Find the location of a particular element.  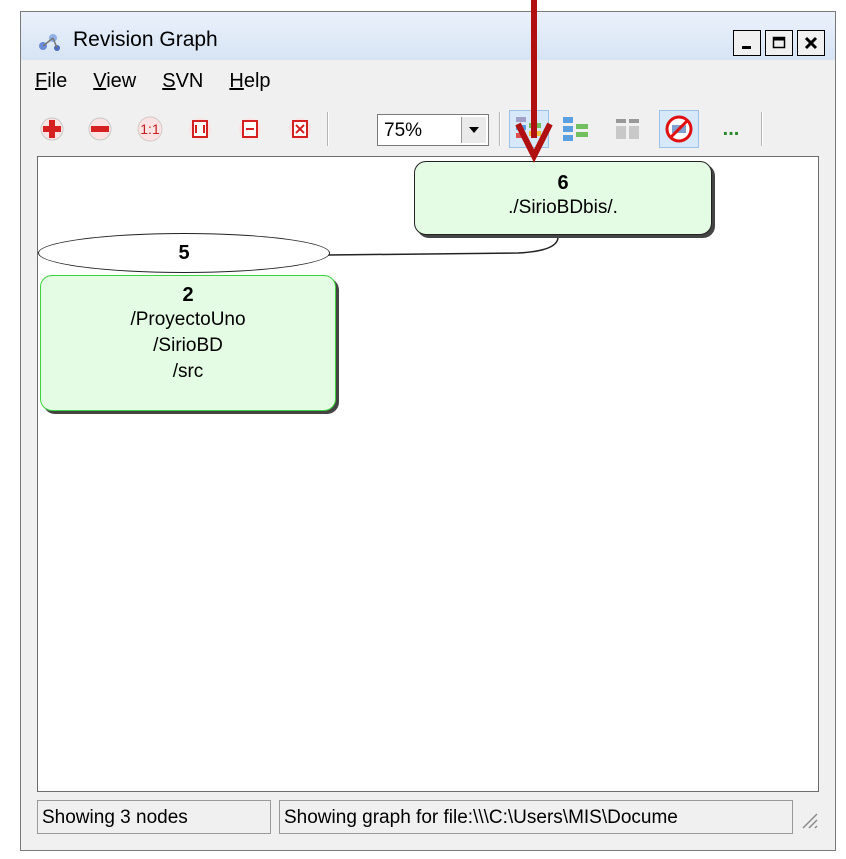

actual-size-label: 1:1 is located at coordinates (150, 129).